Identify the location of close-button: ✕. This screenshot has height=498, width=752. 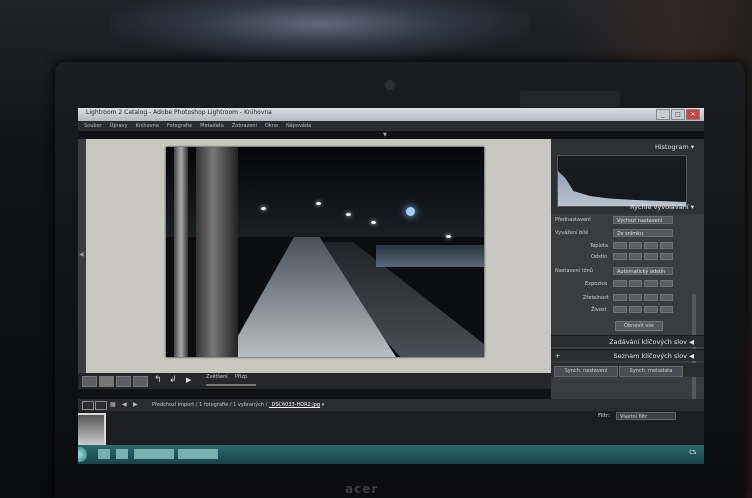
(693, 114).